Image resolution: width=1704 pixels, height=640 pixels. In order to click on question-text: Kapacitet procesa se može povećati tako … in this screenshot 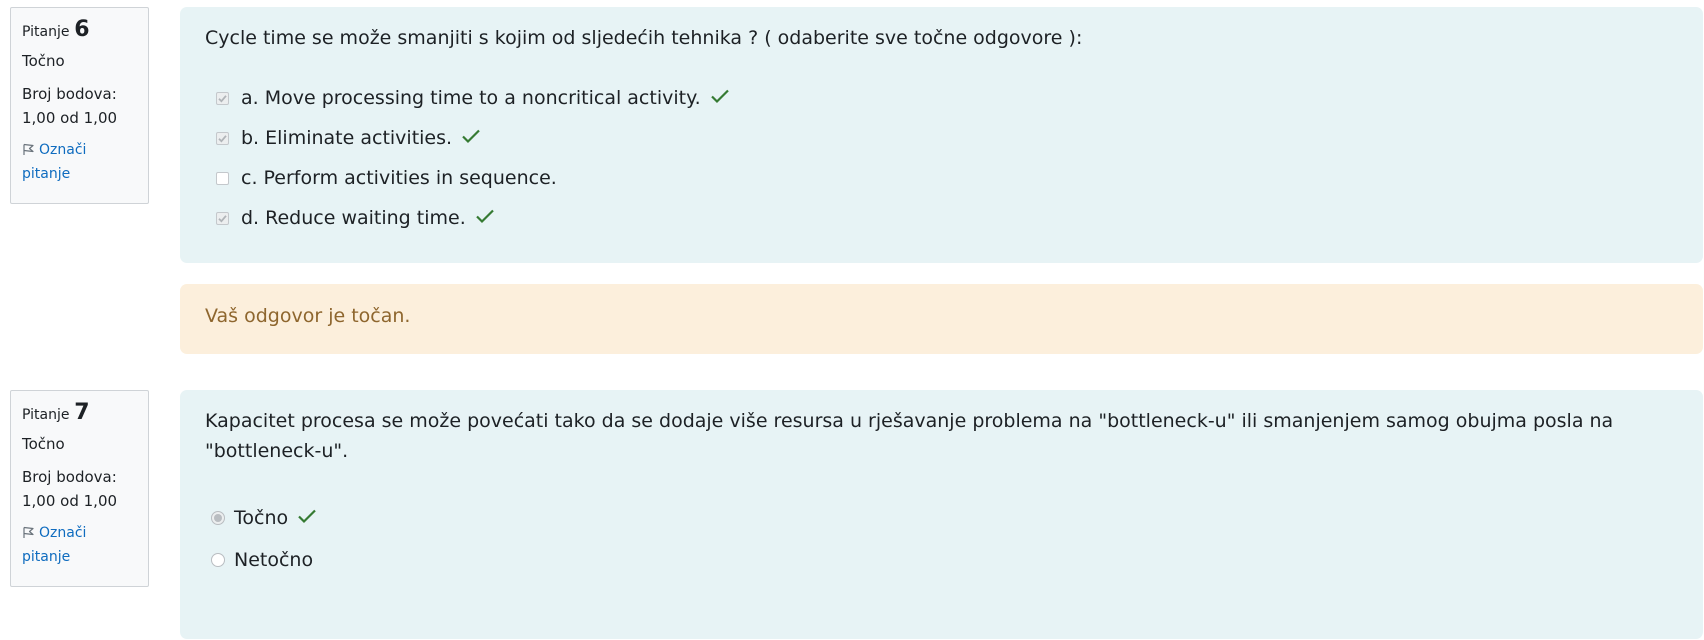, I will do `click(941, 436)`.